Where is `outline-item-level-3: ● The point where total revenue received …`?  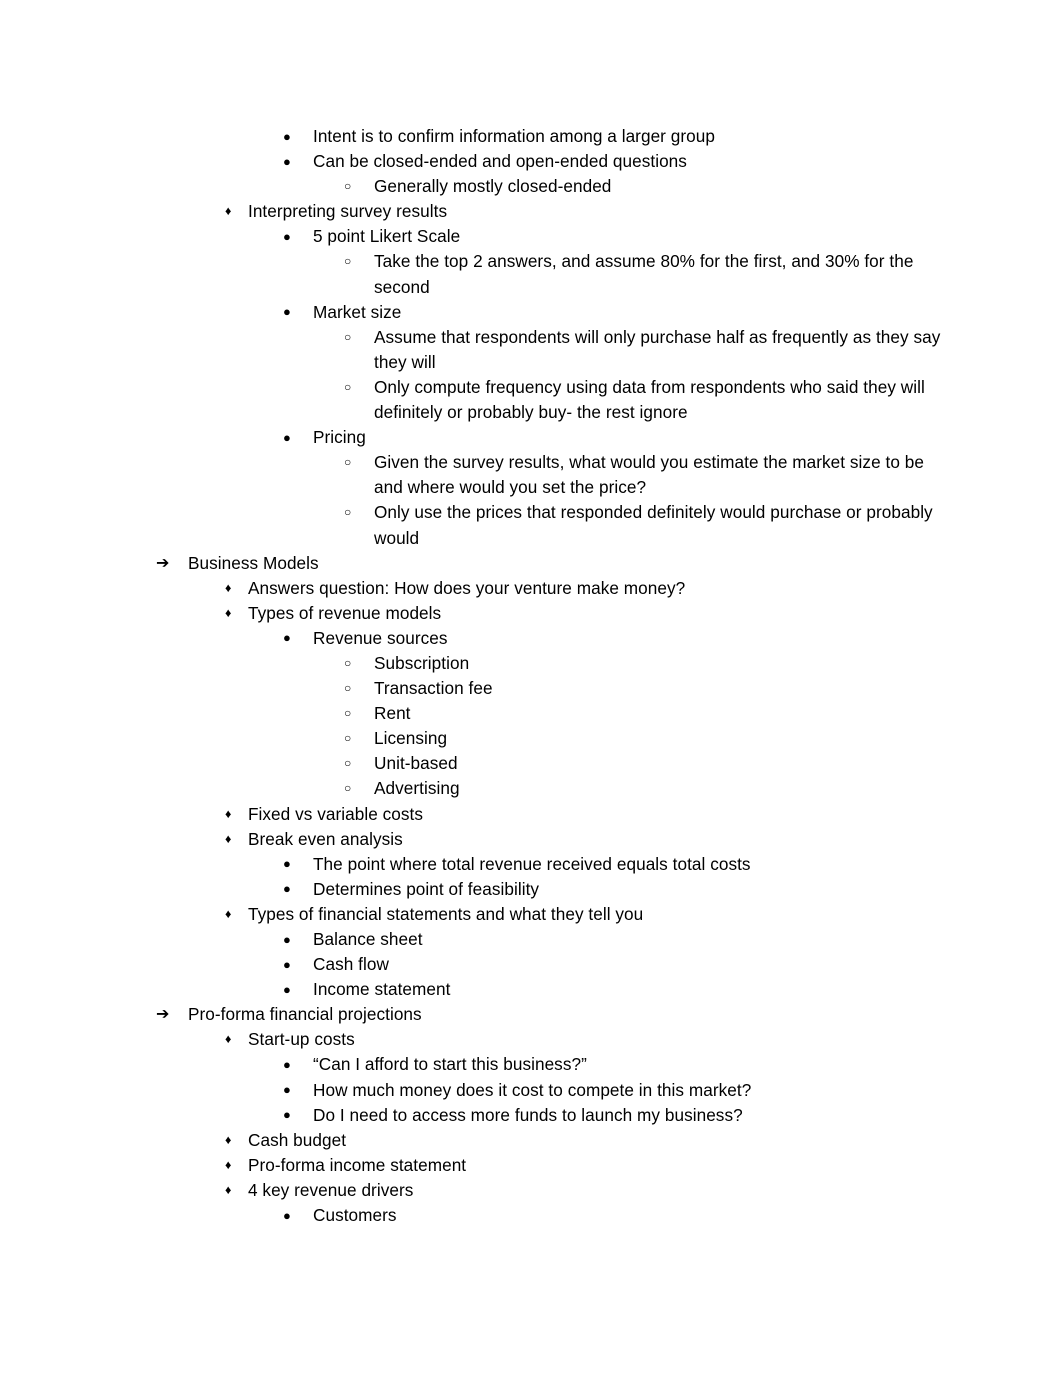
outline-item-level-3: ● The point where total revenue received … is located at coordinates (531, 864).